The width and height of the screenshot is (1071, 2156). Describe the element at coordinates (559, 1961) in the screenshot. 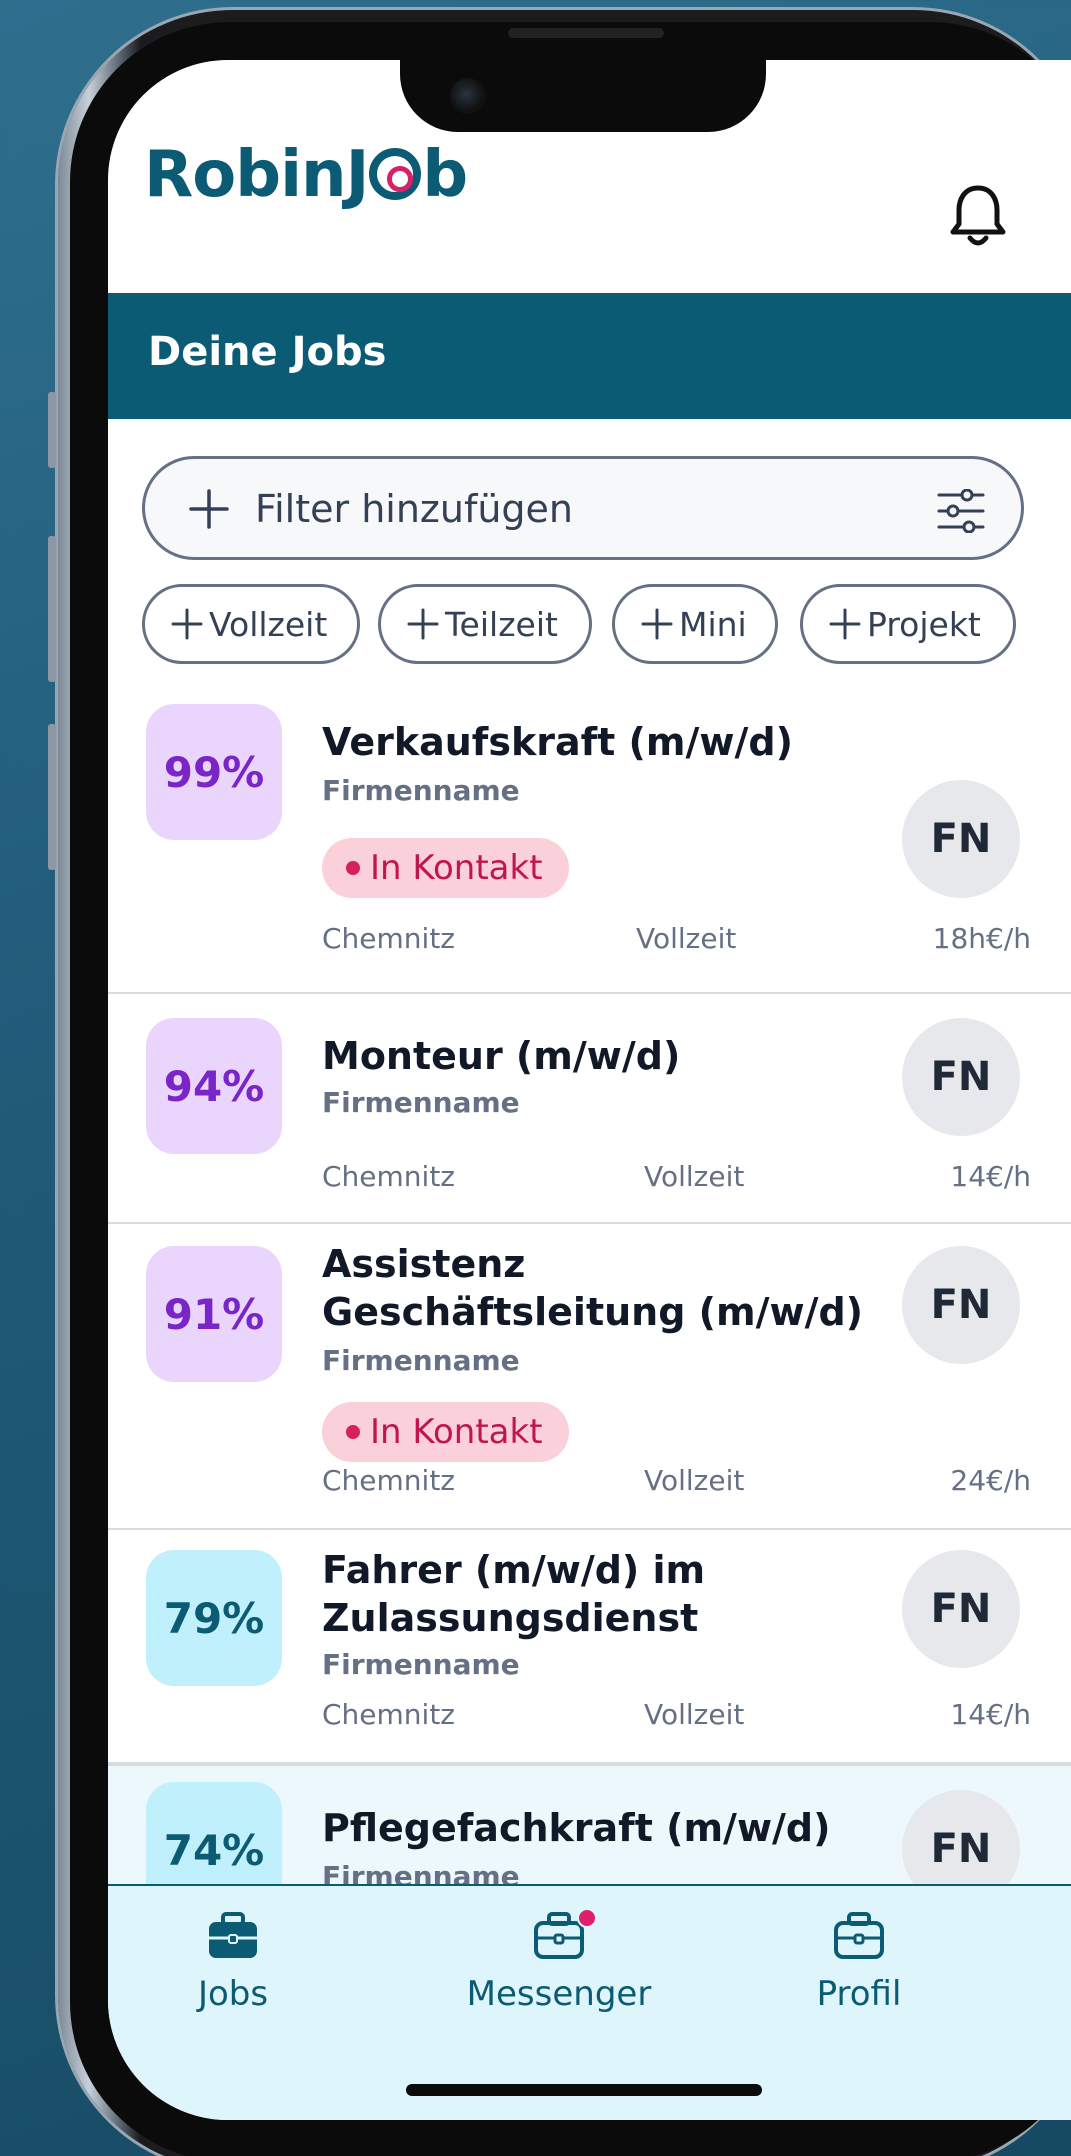

I see `tab-messenger: Messenger` at that location.